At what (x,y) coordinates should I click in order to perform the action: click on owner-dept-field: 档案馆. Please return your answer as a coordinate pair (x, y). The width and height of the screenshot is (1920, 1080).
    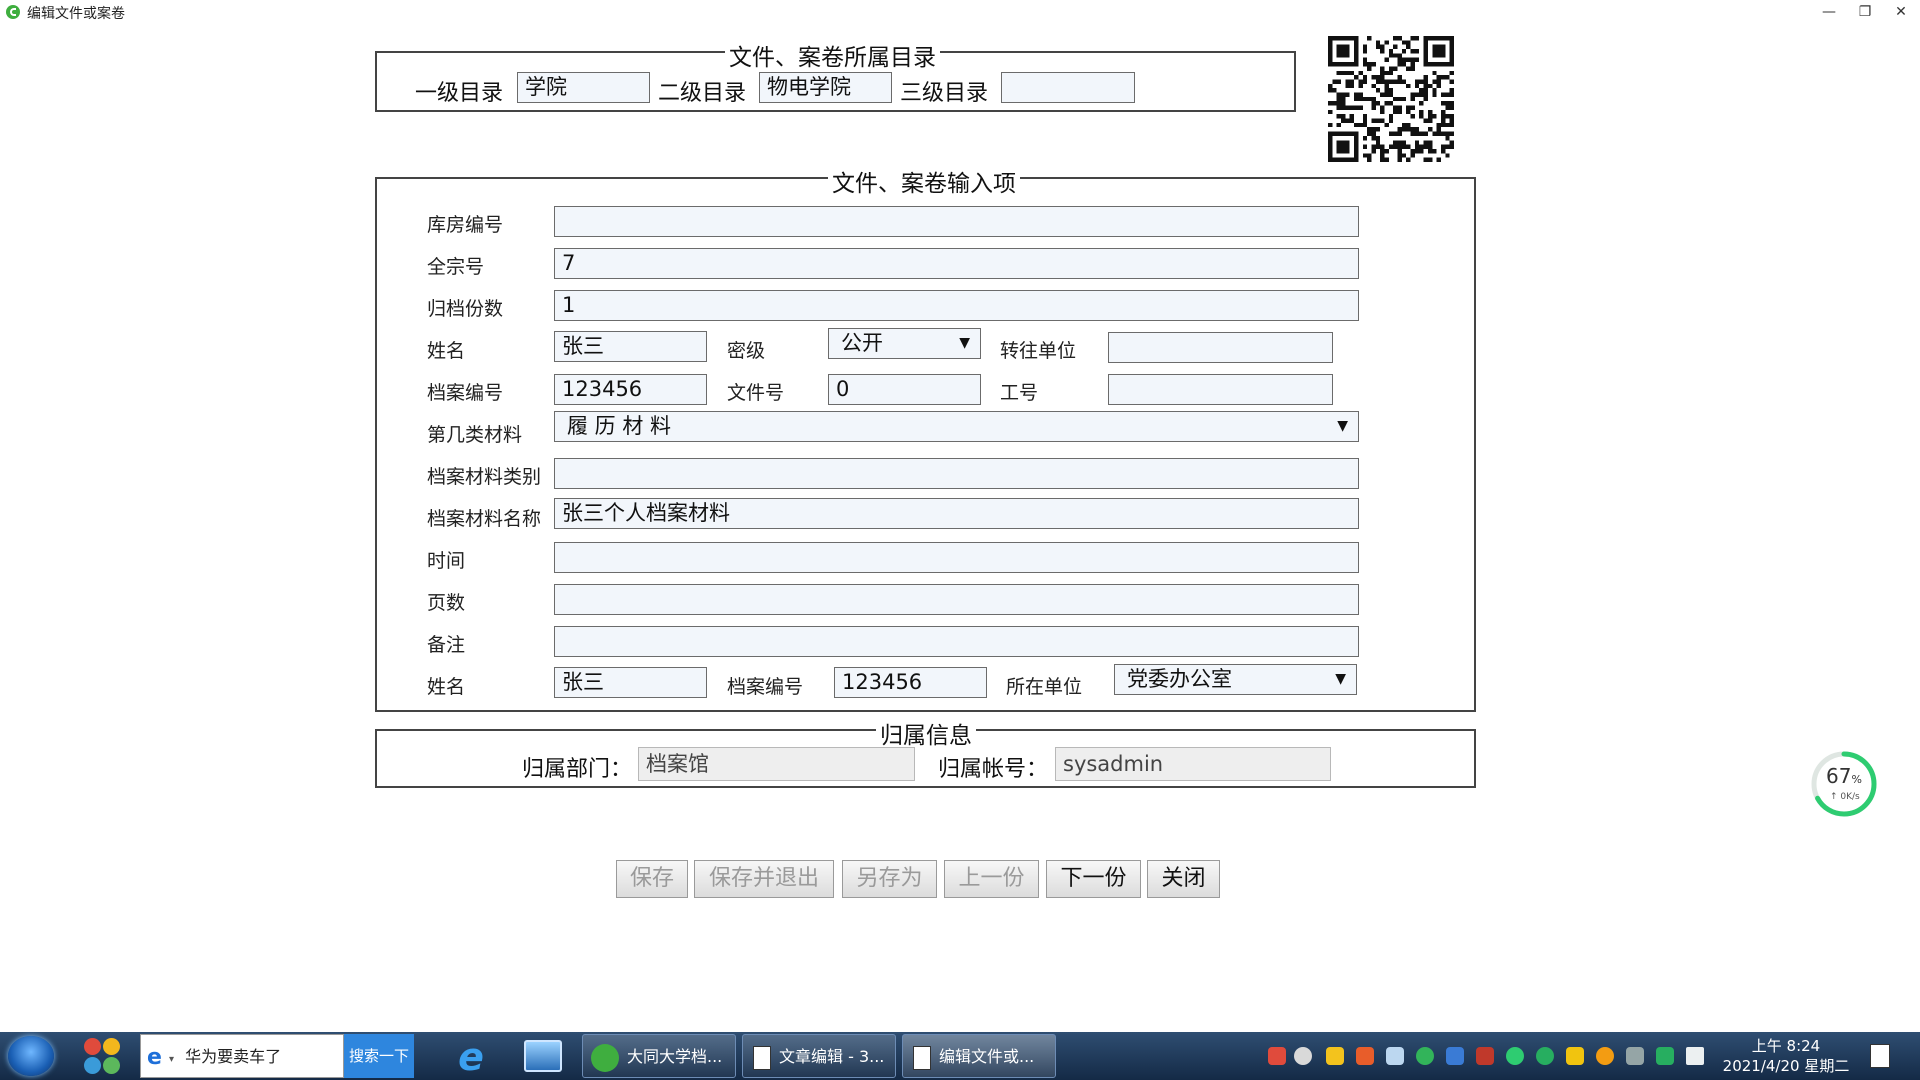
    Looking at the image, I should click on (776, 764).